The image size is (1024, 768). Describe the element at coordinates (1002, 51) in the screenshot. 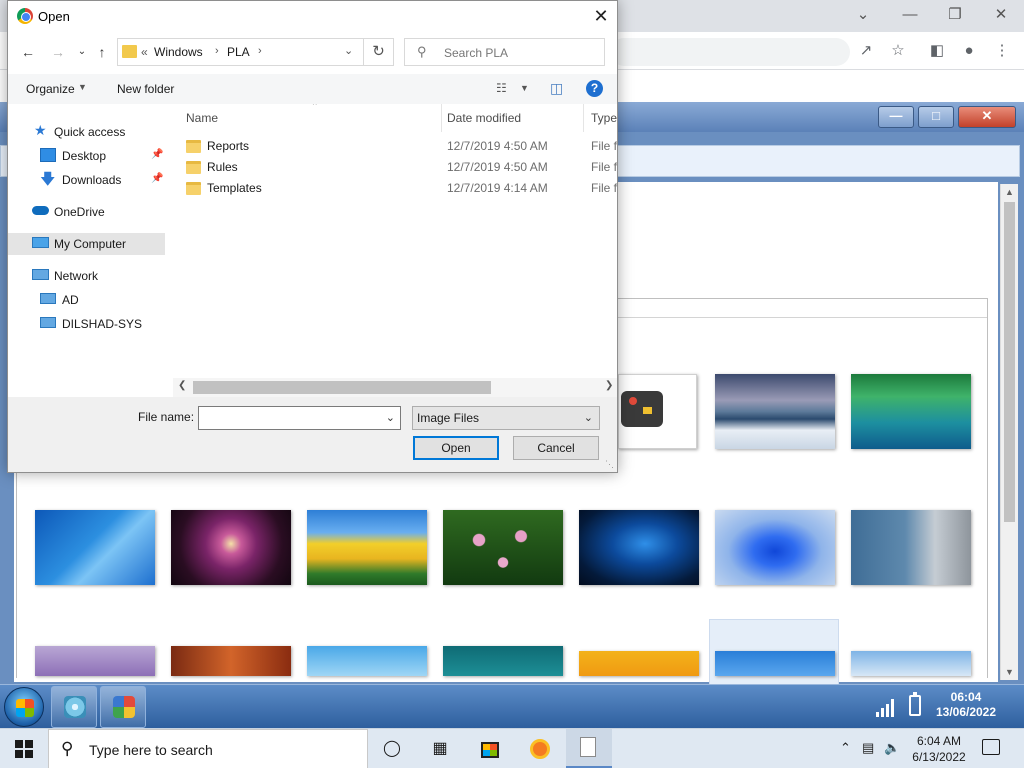

I see `browser-menu-icon: ⋮` at that location.